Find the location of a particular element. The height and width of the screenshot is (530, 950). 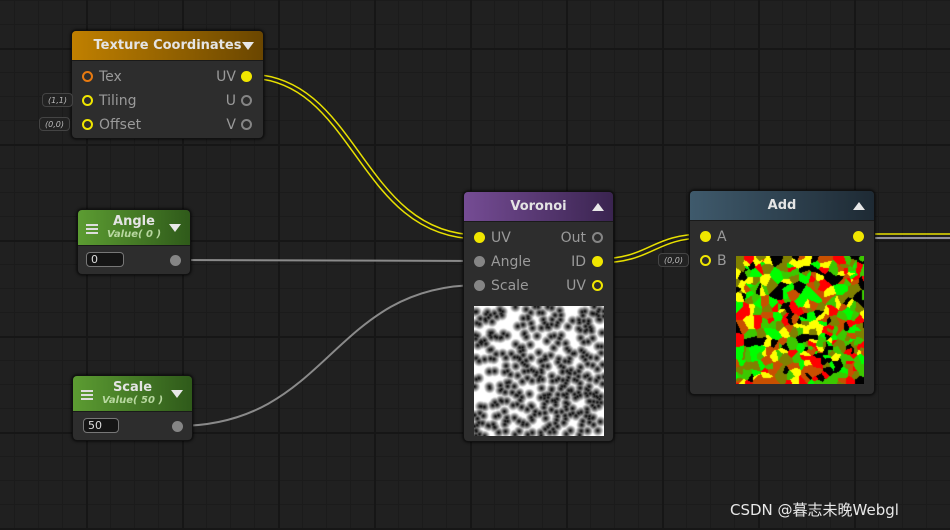

node-header: Add is located at coordinates (782, 206).